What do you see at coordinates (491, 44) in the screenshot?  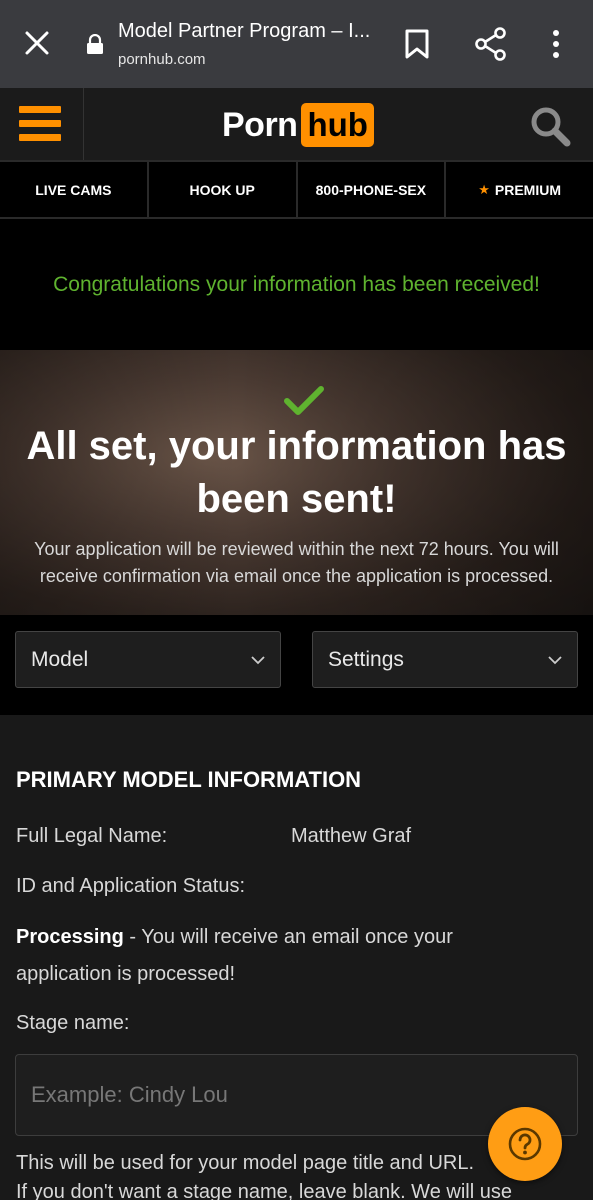 I see `share-icon` at bounding box center [491, 44].